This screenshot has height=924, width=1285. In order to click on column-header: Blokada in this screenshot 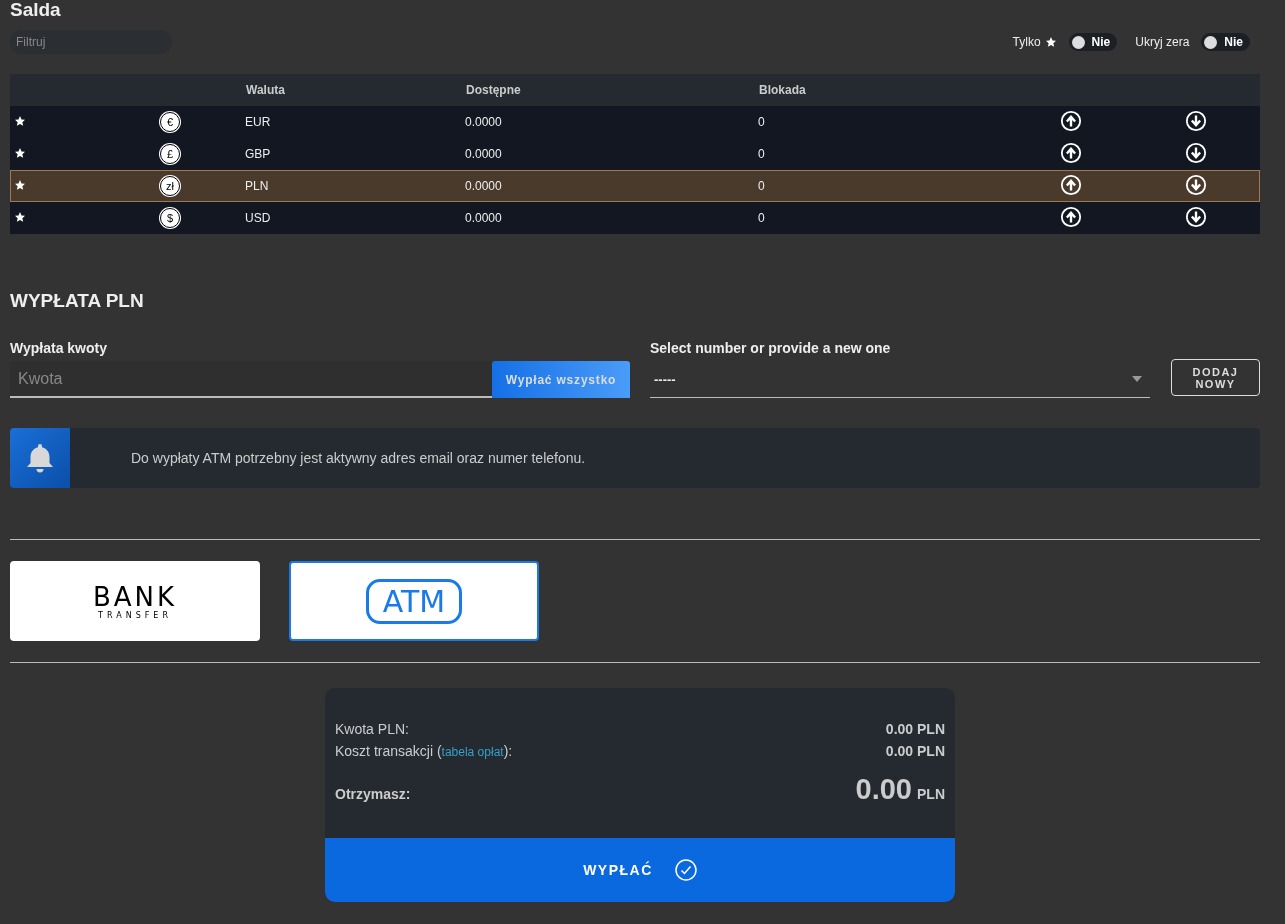, I will do `click(909, 90)`.